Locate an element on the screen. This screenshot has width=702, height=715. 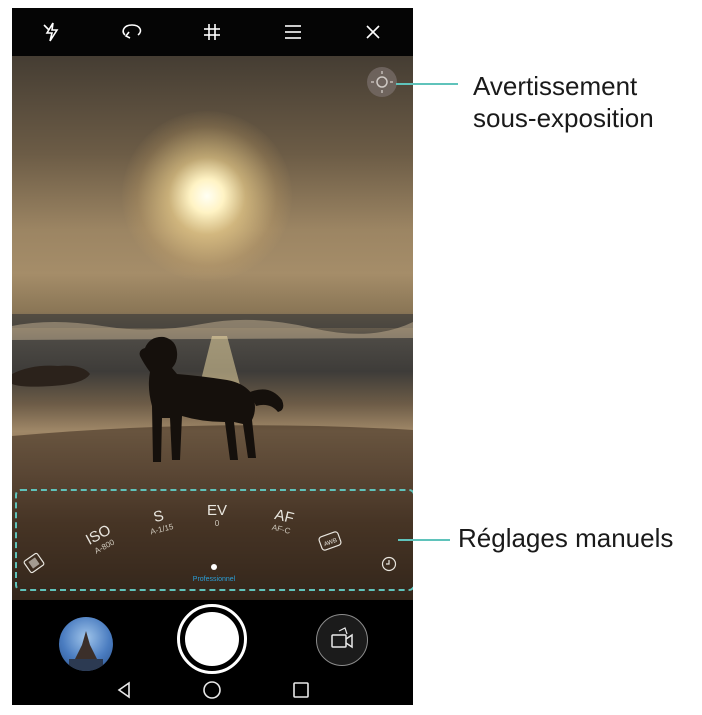
manual-settings-panel: ISO A-800 S A-1/15 EV 0 AF AF-C AWB is located at coordinates (214, 540).